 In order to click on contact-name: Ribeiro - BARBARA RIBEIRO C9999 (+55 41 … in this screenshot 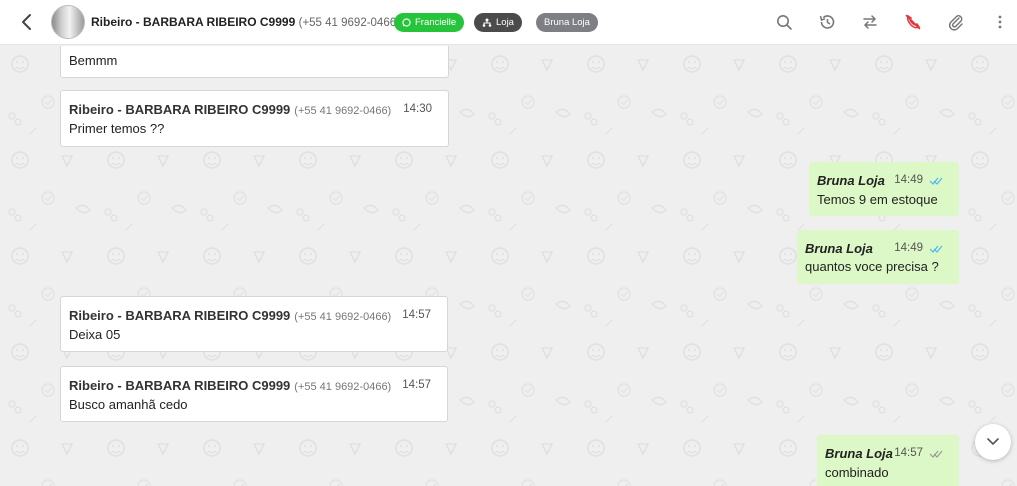, I will do `click(245, 22)`.